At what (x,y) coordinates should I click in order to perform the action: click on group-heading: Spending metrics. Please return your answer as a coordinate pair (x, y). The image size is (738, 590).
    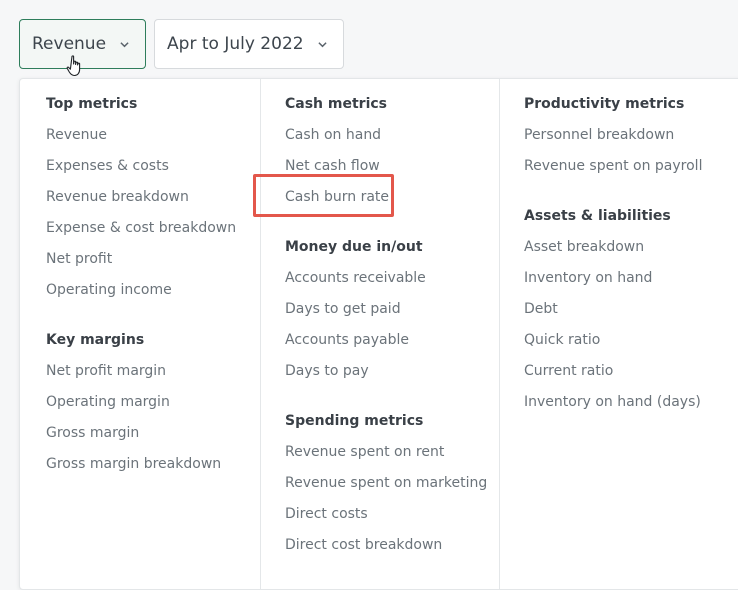
    Looking at the image, I should click on (354, 421).